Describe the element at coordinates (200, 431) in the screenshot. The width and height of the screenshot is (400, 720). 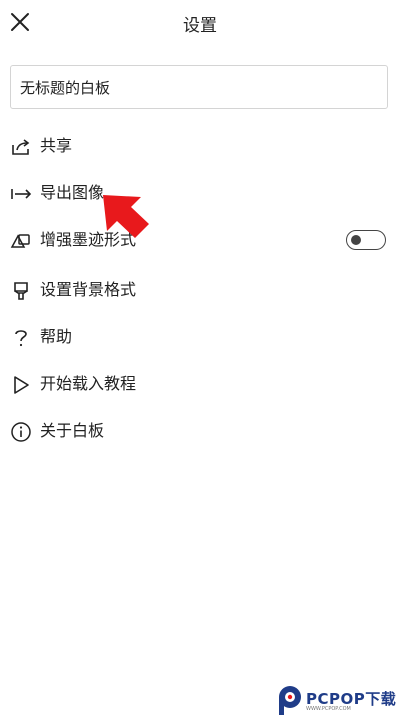
I see `menu-item-about: 关于白板` at that location.